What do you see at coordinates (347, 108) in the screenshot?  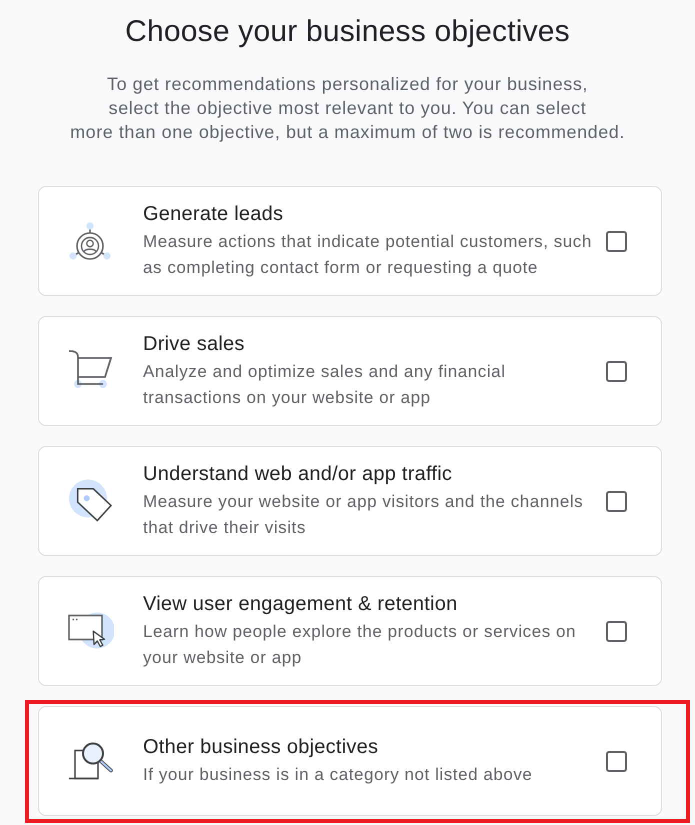 I see `intro-text: To get recommendations personalized for your business, select the objective most relevant to you. You can select more than one objective, but a maximum of two is recommended.` at bounding box center [347, 108].